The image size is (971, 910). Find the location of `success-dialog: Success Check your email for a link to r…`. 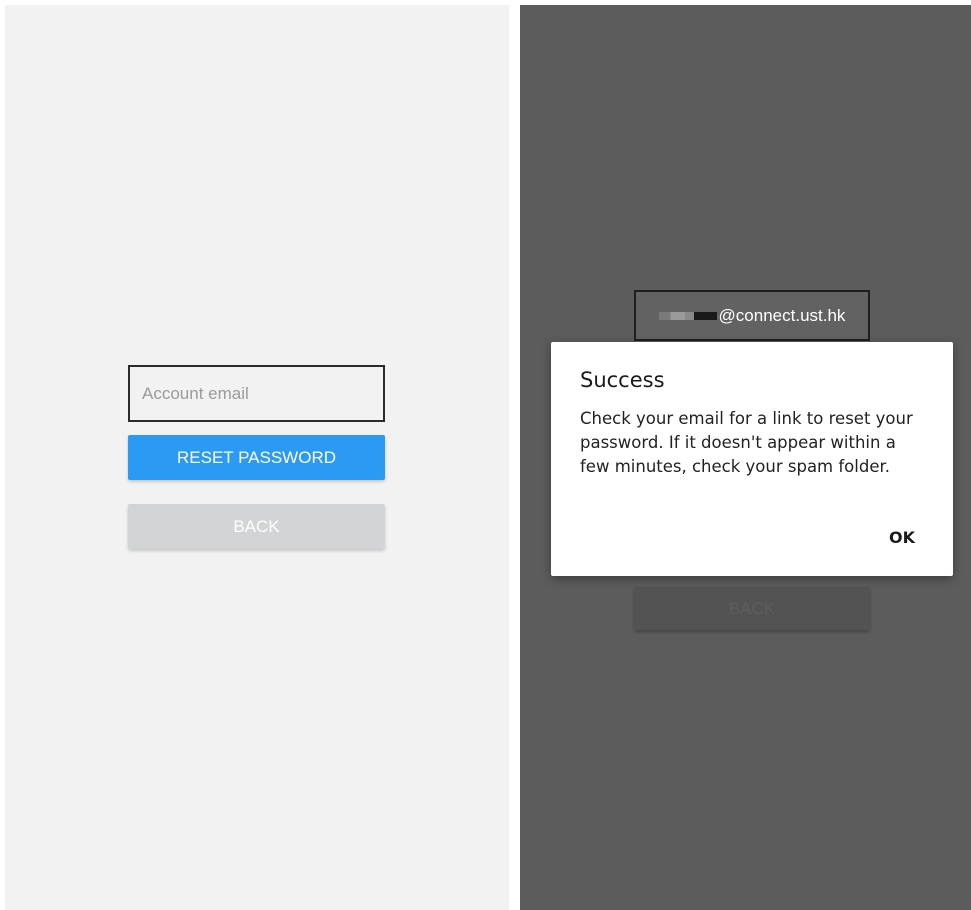

success-dialog: Success Check your email for a link to r… is located at coordinates (752, 459).